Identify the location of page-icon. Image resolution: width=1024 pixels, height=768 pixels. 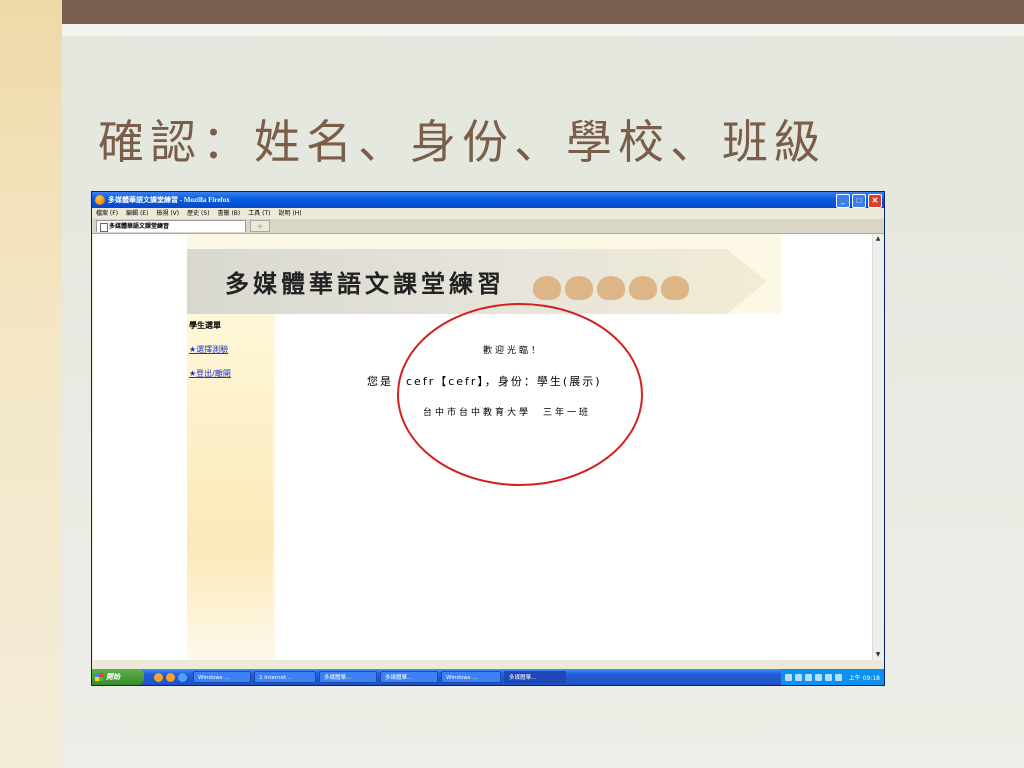
(104, 227).